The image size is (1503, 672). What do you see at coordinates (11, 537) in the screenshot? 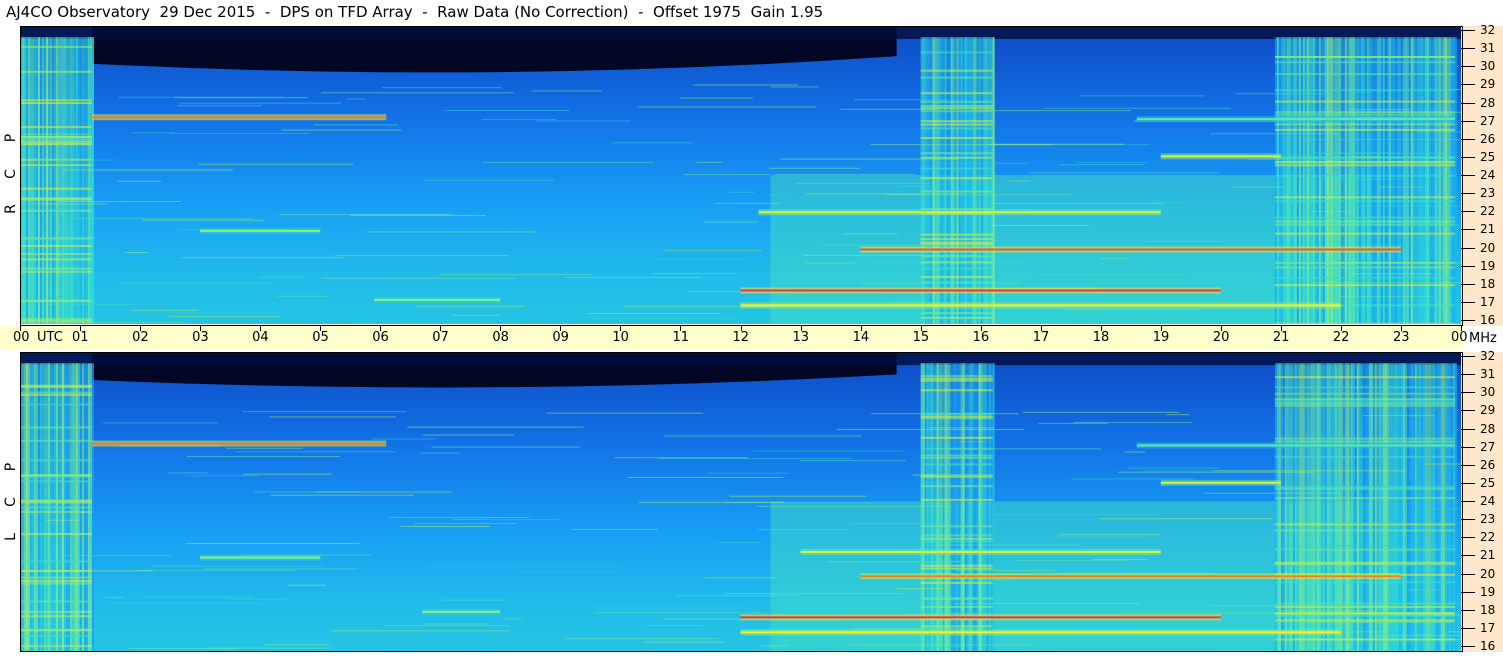
I see `lcp-pol-letter: L` at bounding box center [11, 537].